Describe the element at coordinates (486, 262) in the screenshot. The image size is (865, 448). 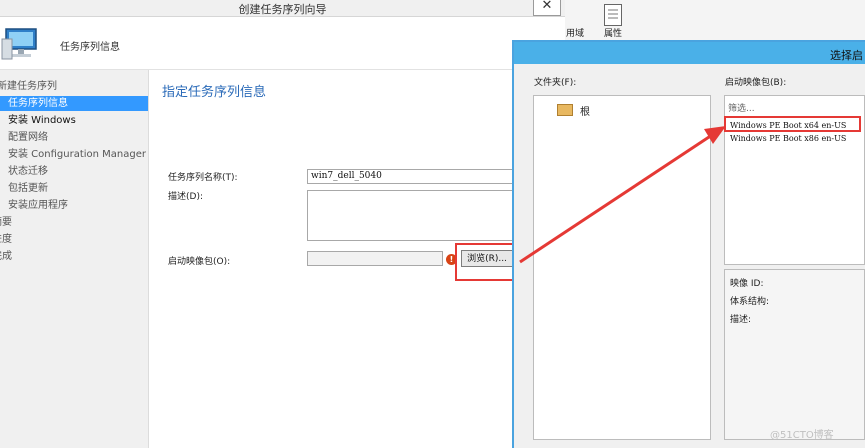
I see `browse-highlight-box` at that location.